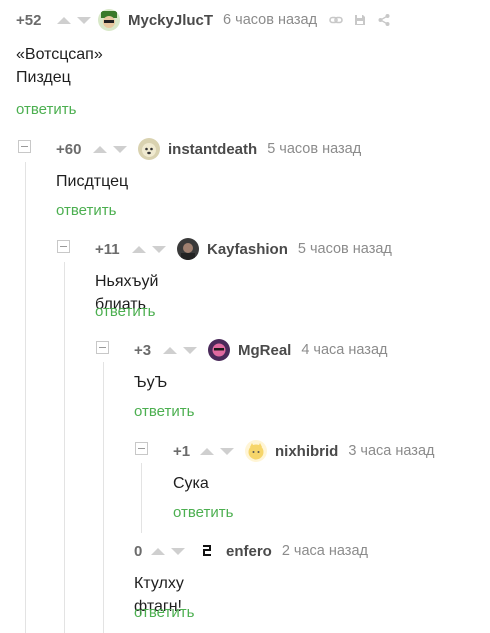 The image size is (490, 633). Describe the element at coordinates (360, 20) in the screenshot. I see `save-icon` at that location.